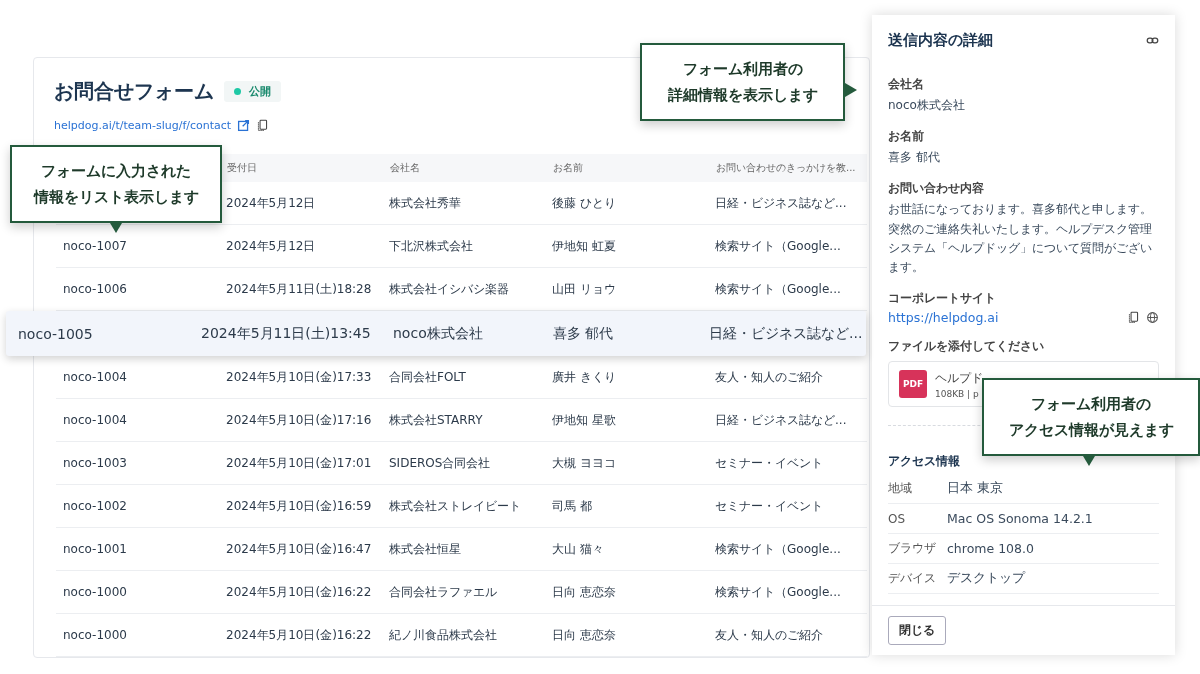  I want to click on table-cell-text: noco-1001, so click(95, 549).